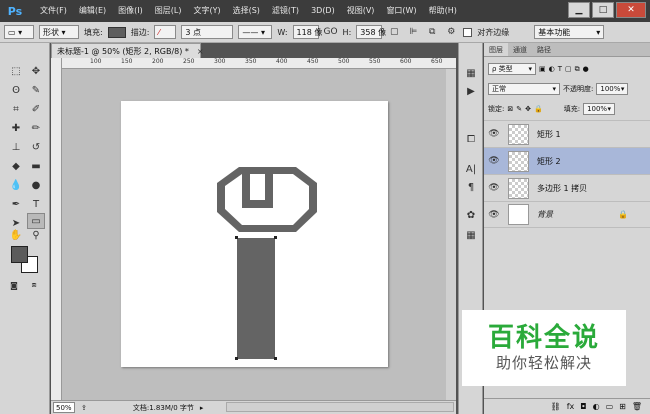  I want to click on export-icon: ⇪, so click(84, 408).